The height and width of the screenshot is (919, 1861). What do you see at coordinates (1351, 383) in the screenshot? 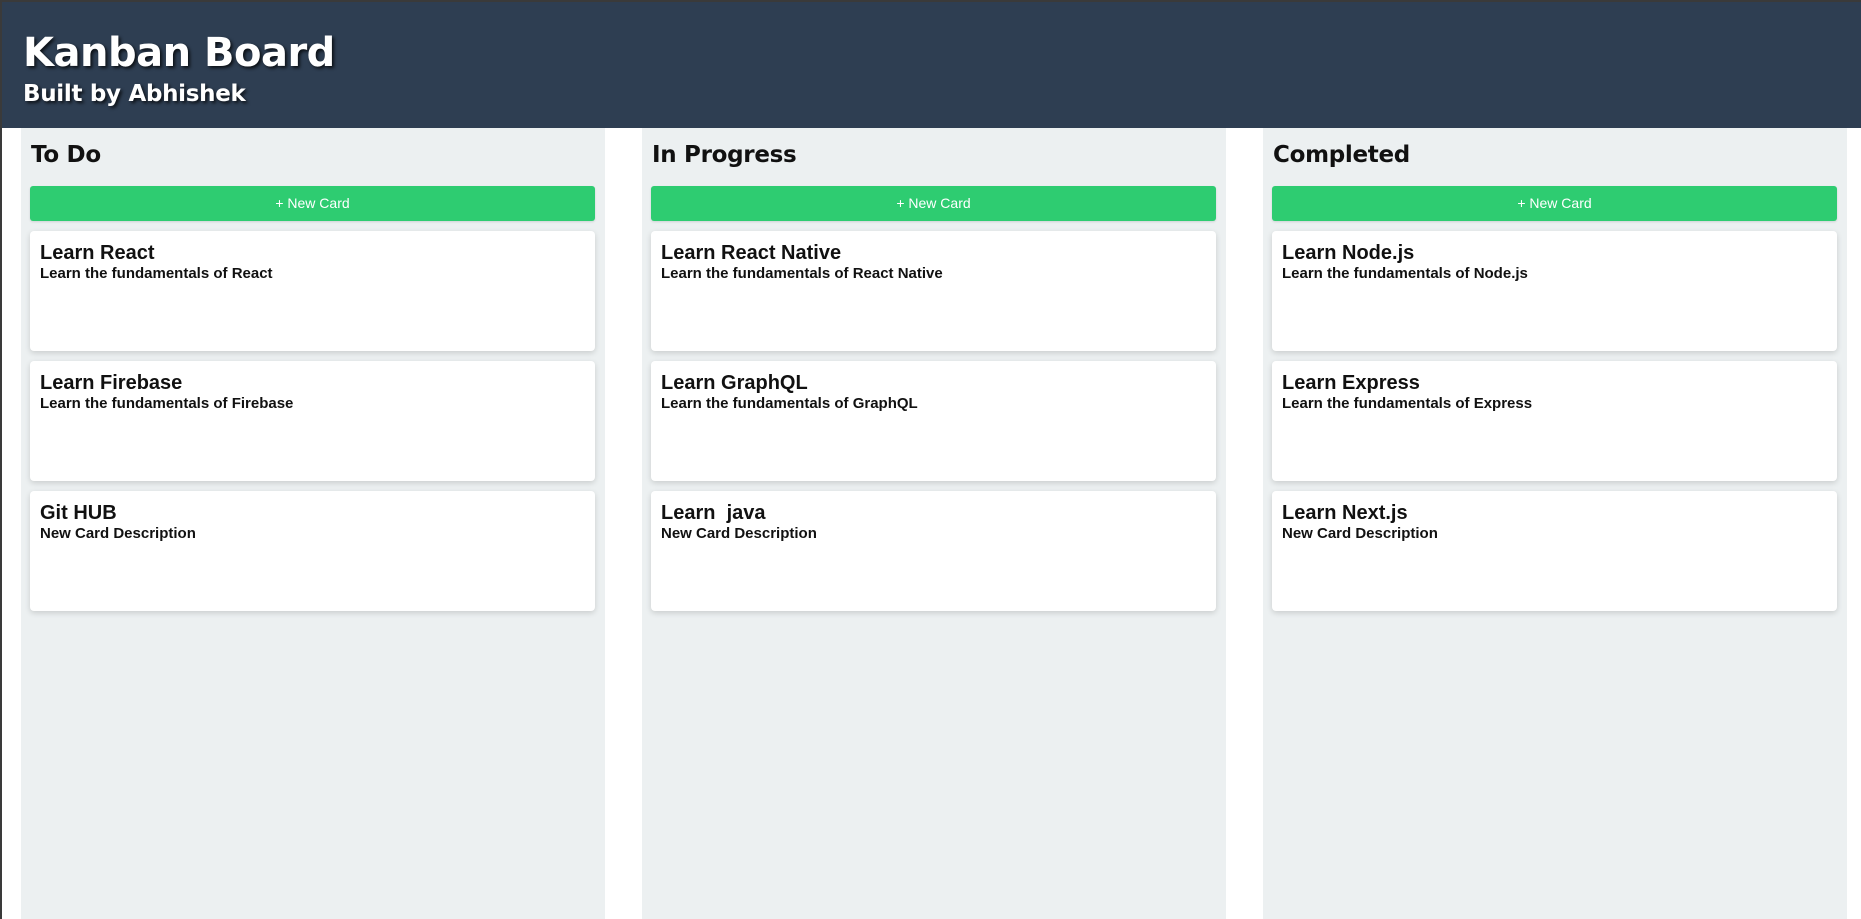
I see `card-title: Learn Express` at bounding box center [1351, 383].